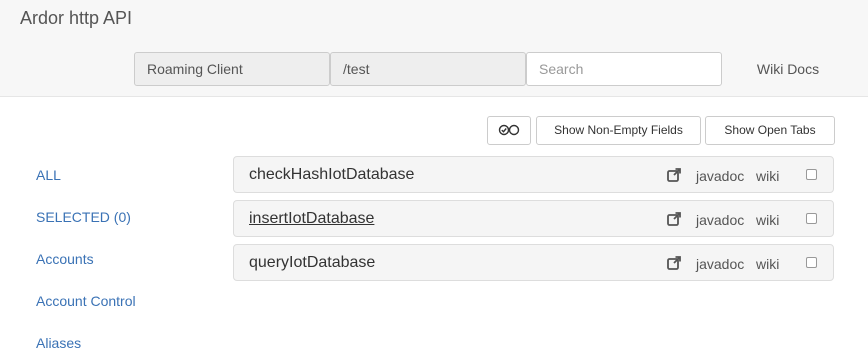  Describe the element at coordinates (428, 69) in the screenshot. I see `path-field: /test` at that location.